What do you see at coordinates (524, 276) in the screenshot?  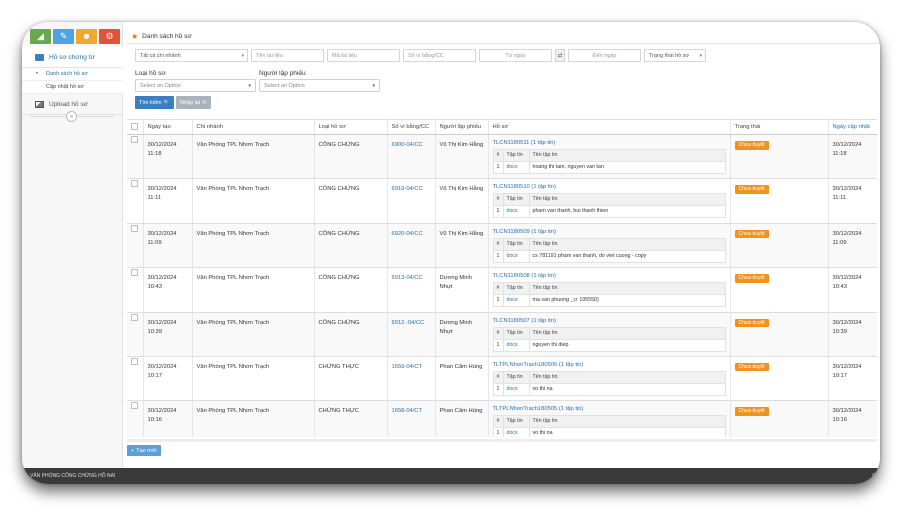 I see `document-link: TLCN1180508 (1 tập tin)` at bounding box center [524, 276].